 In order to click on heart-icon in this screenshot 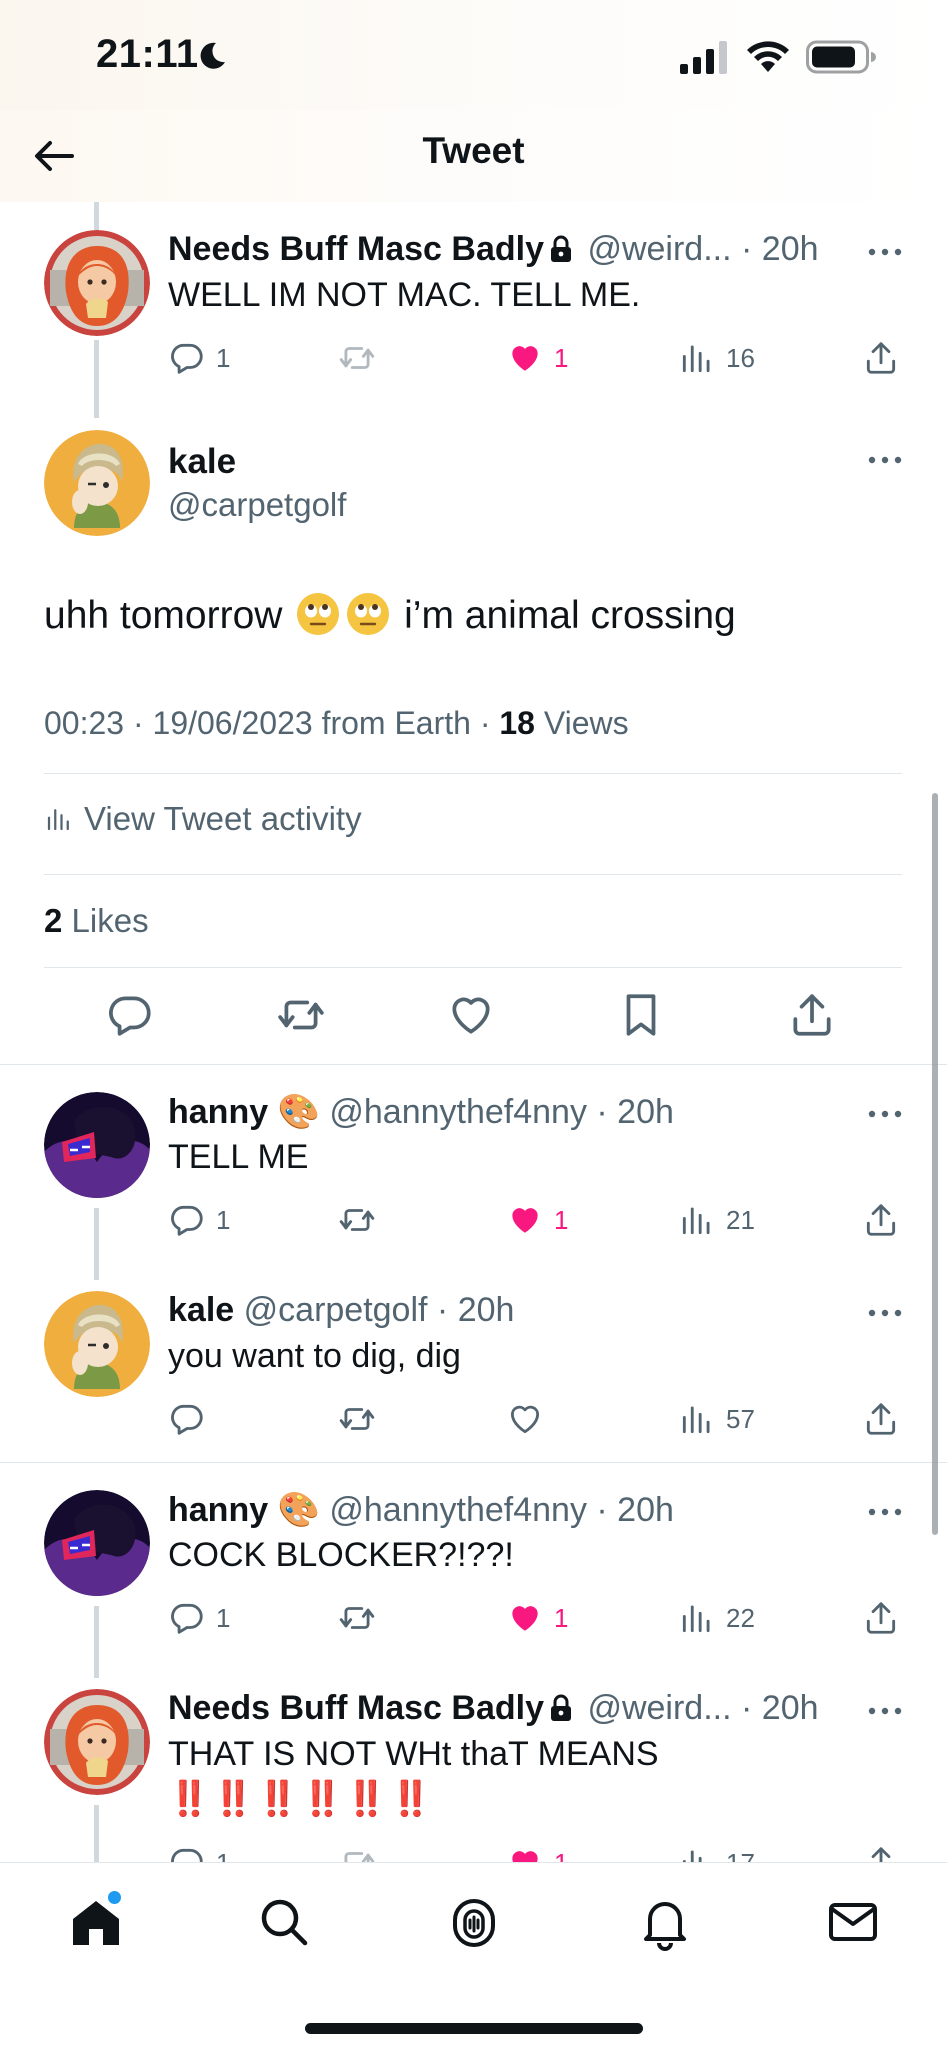, I will do `click(471, 1015)`.